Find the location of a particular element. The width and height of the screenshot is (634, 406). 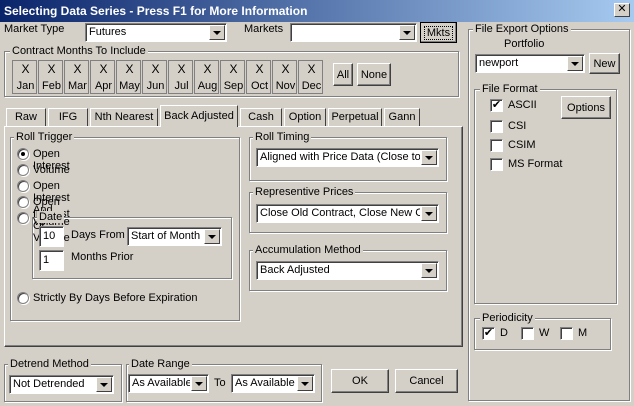

month-toggle: X Jul is located at coordinates (180, 77).